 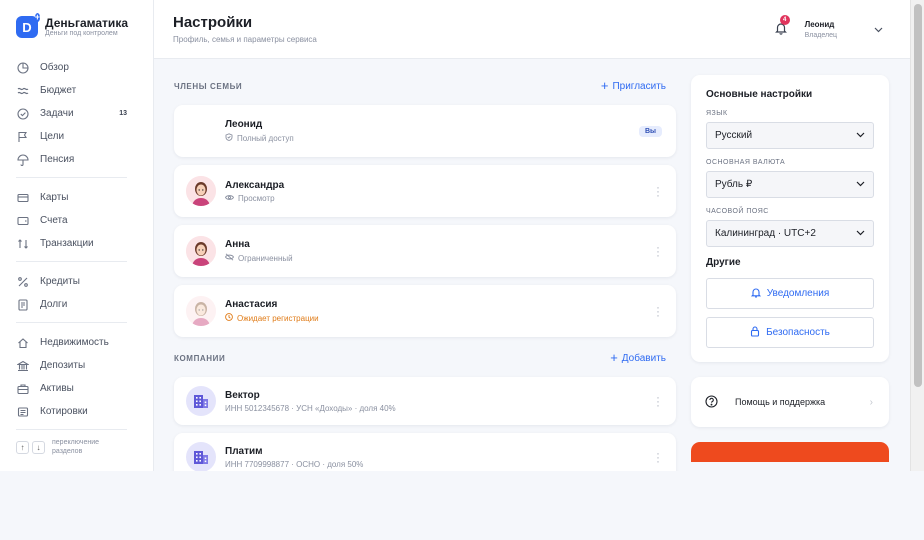 I want to click on sidebar-item-transactions: Транзакции, so click(x=71, y=243).